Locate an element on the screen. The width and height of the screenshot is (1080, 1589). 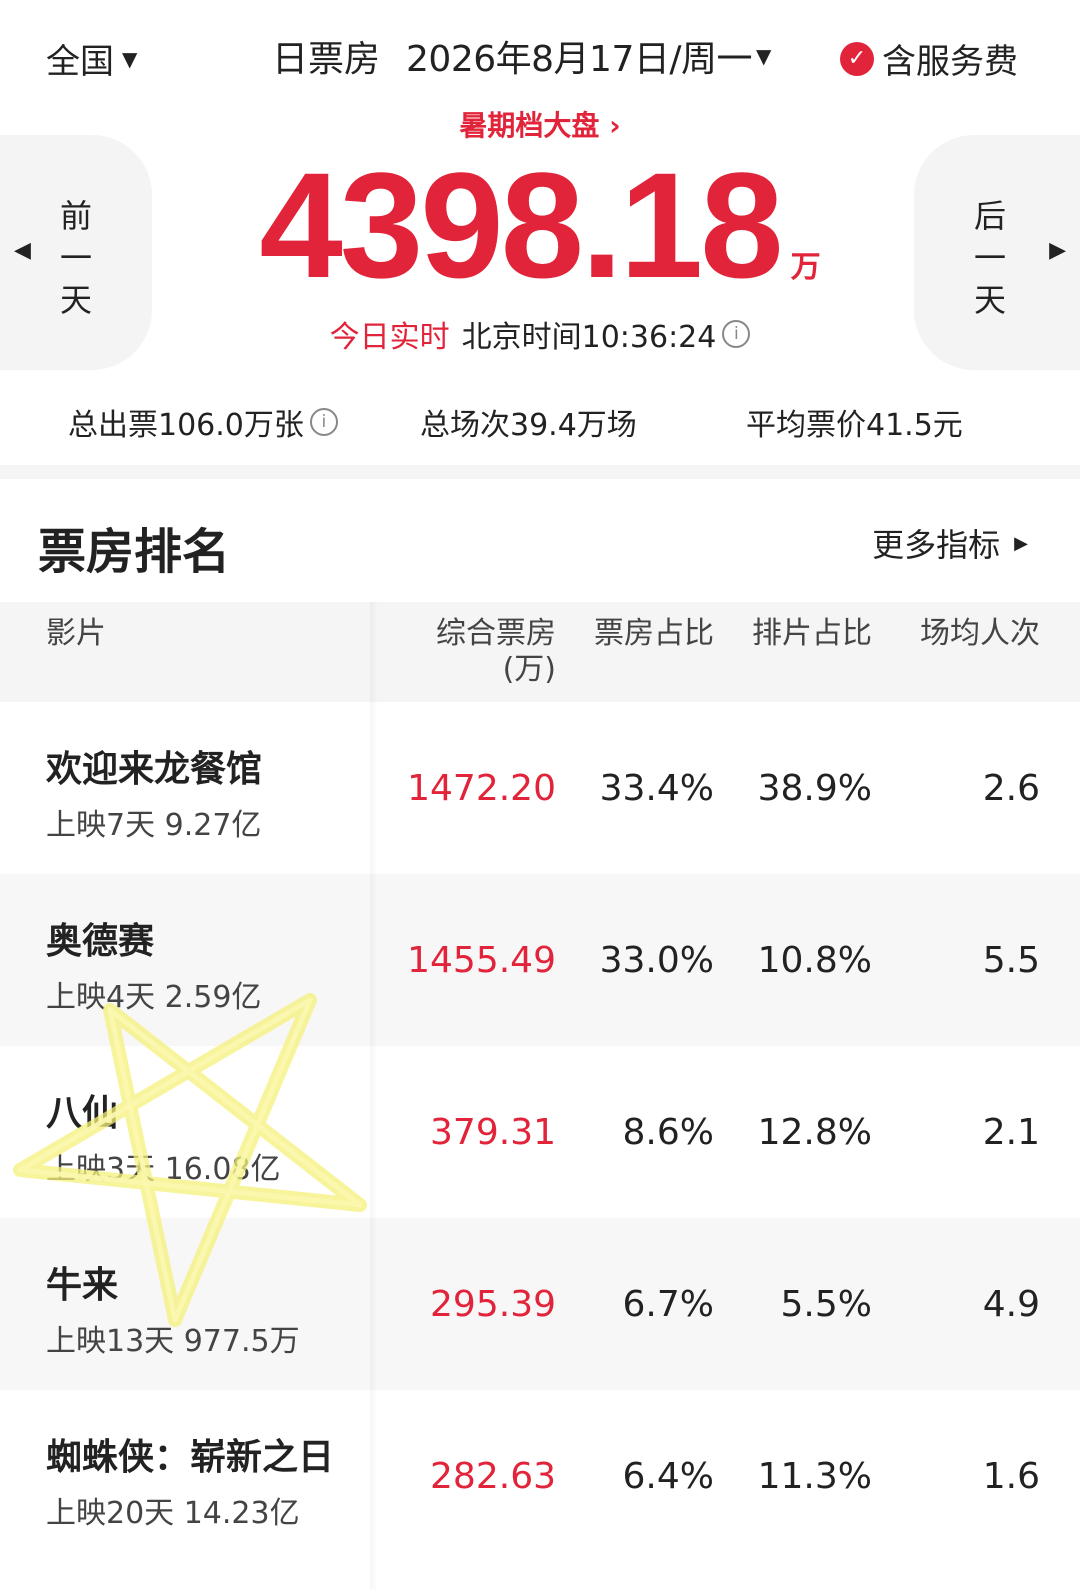
table-row: 八仙 上映3天 16.08亿 379.31 8.6% 12.8% 2.1 is located at coordinates (540, 1132).